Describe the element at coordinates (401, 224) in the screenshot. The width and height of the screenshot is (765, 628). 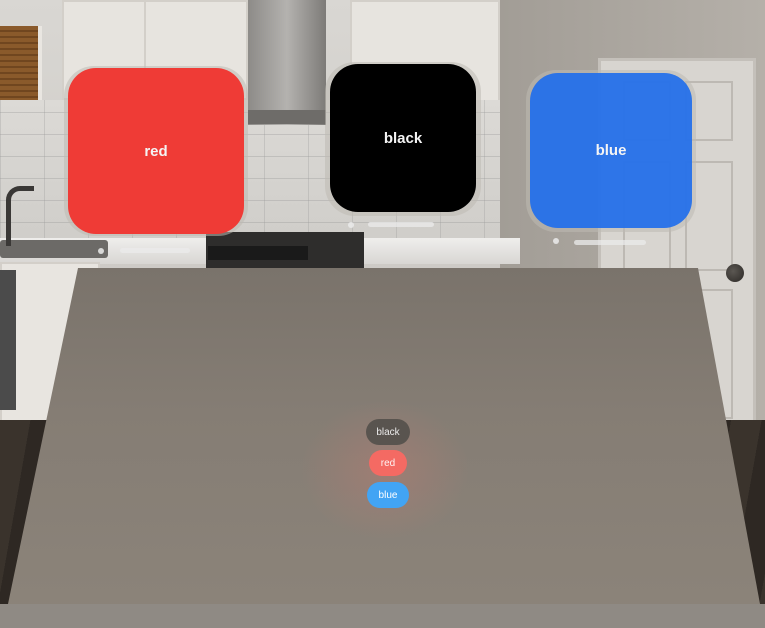
I see `window-black-grabber` at that location.